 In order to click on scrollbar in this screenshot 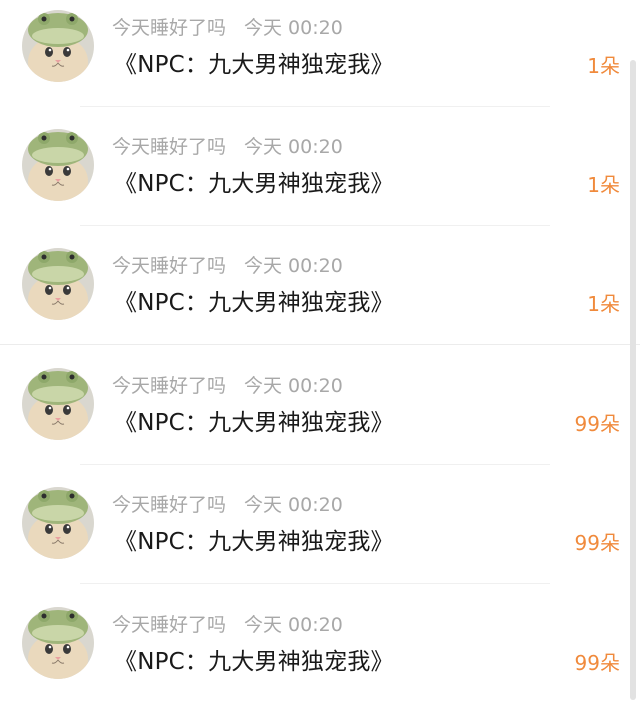, I will do `click(633, 380)`.